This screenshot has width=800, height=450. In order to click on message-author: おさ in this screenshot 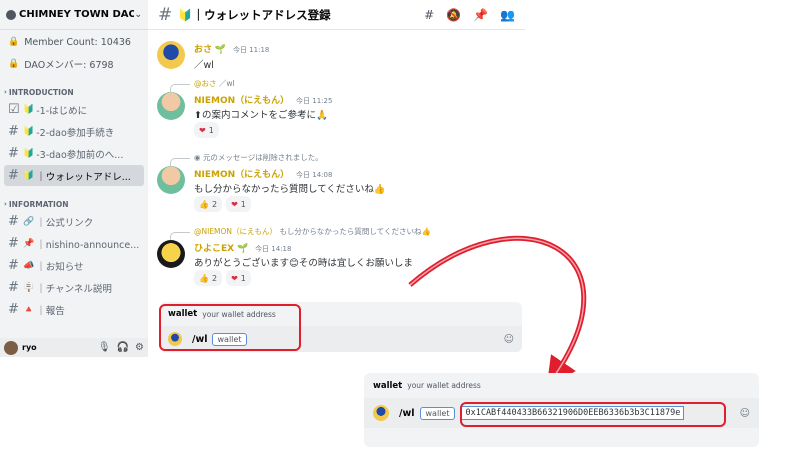, I will do `click(203, 50)`.